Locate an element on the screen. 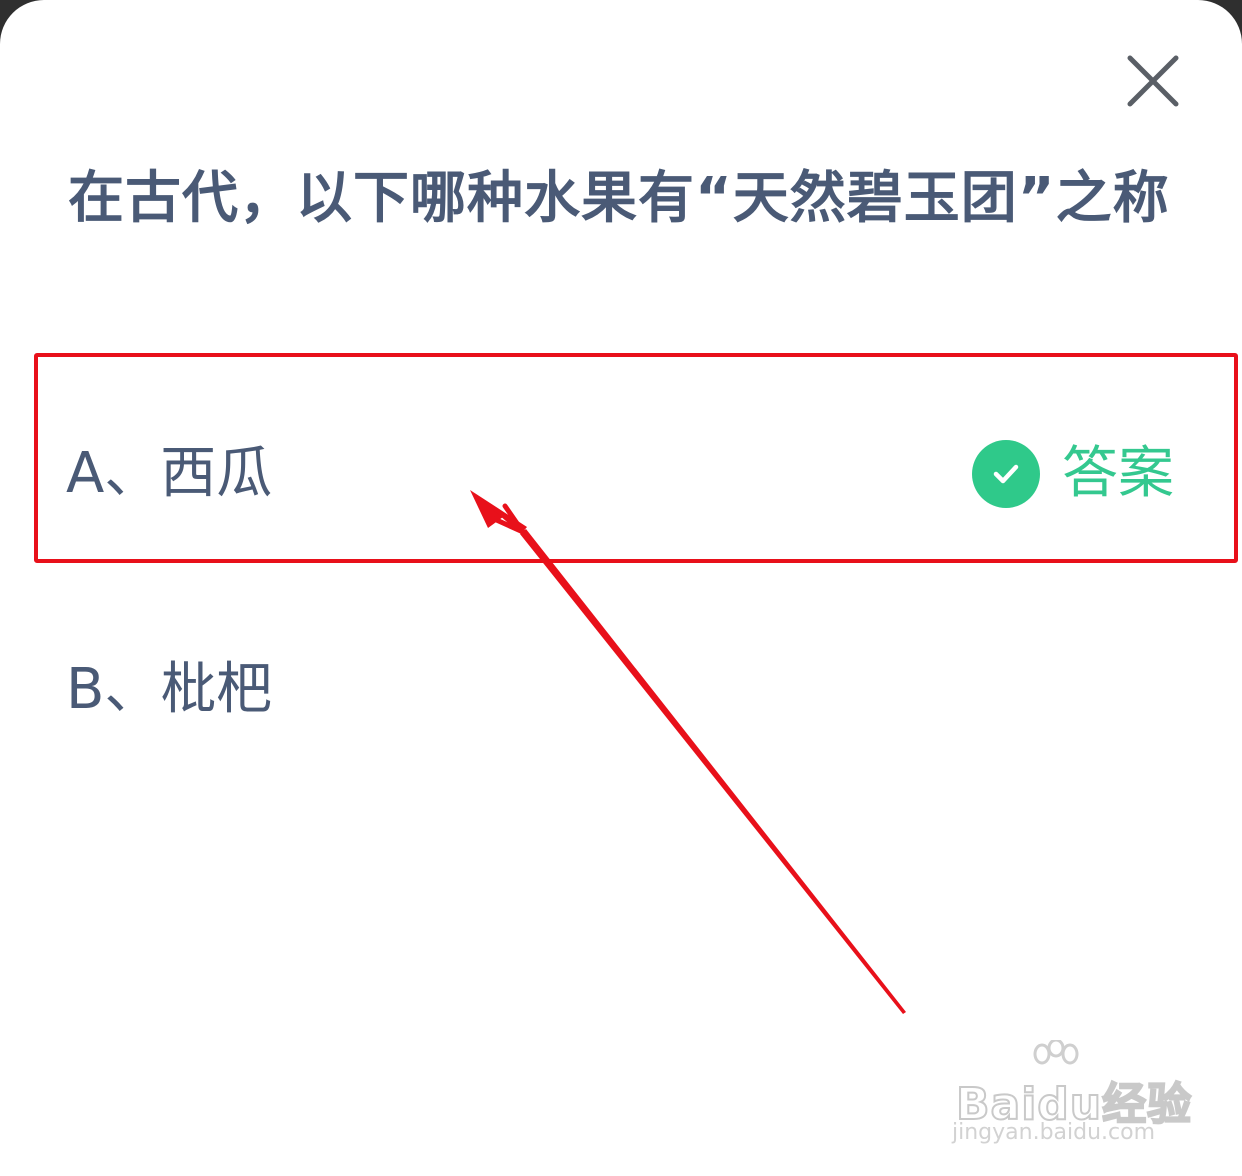  option-label: B、枇杷 is located at coordinates (169, 689).